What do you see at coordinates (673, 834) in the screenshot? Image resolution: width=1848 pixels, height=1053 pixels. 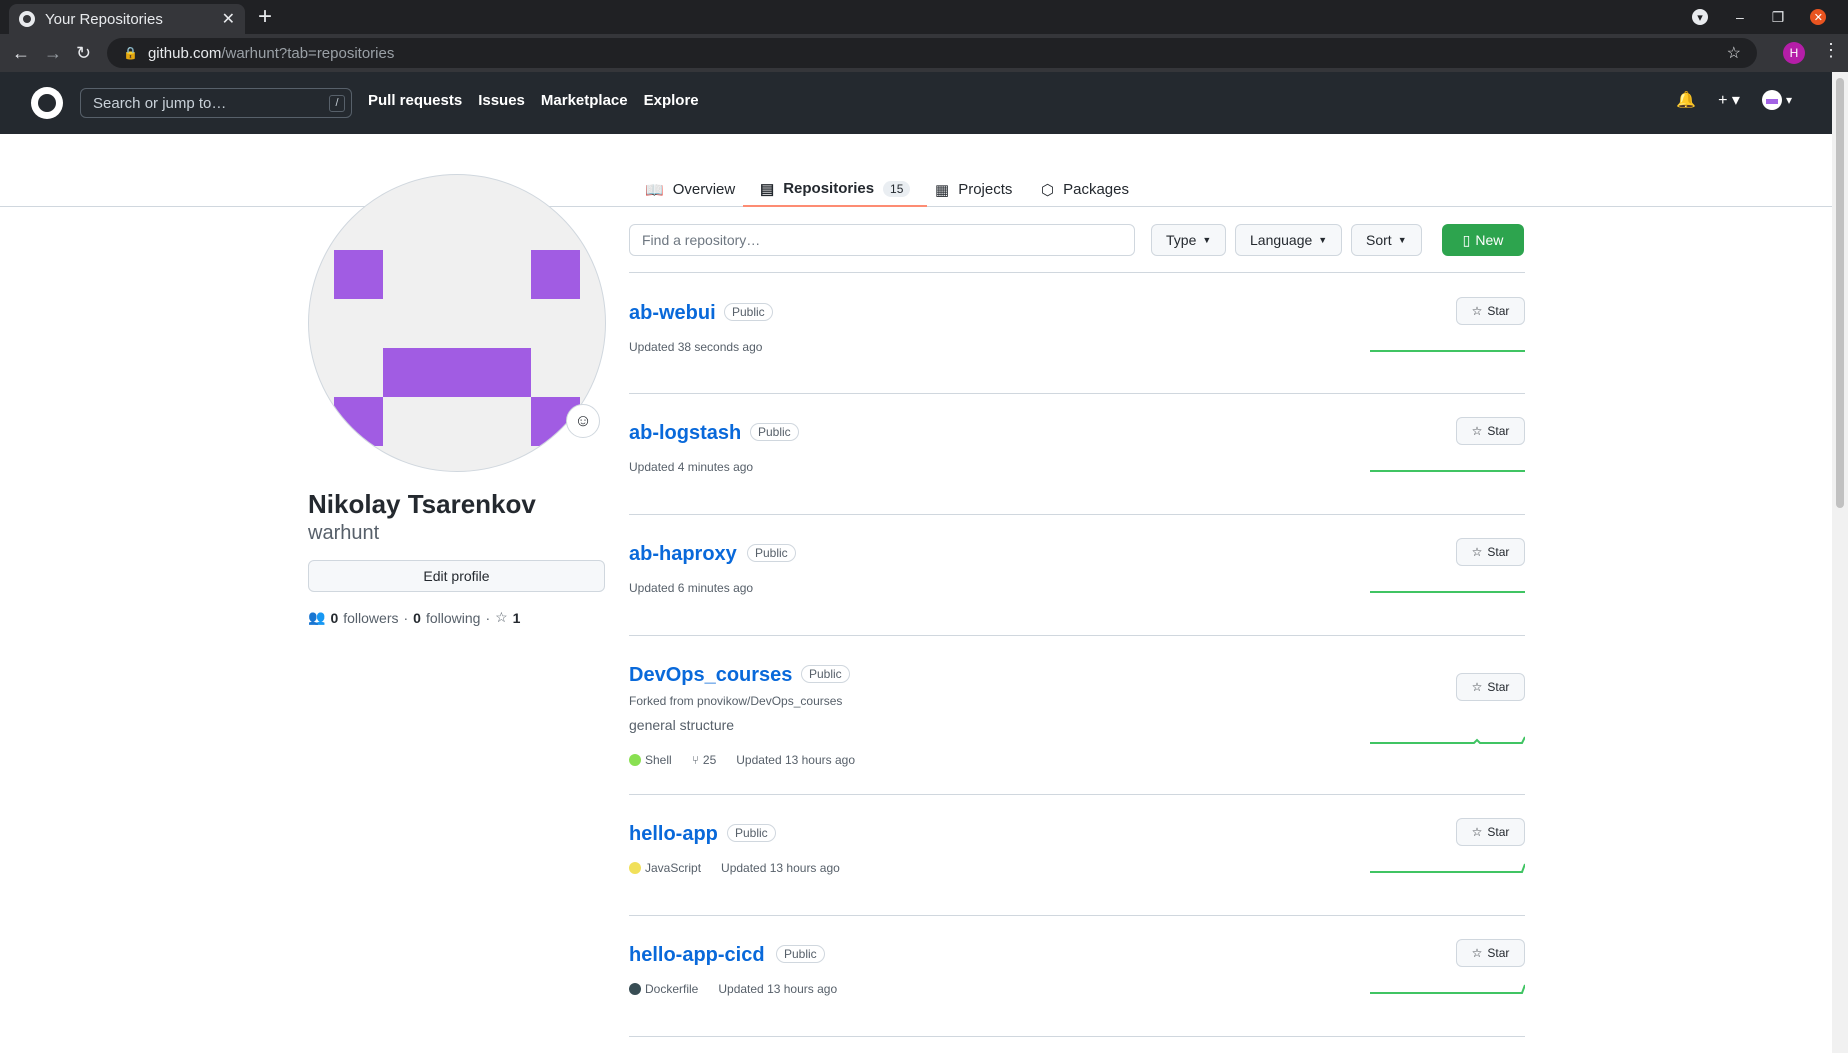 I see `repo-name-link: hello-app` at bounding box center [673, 834].